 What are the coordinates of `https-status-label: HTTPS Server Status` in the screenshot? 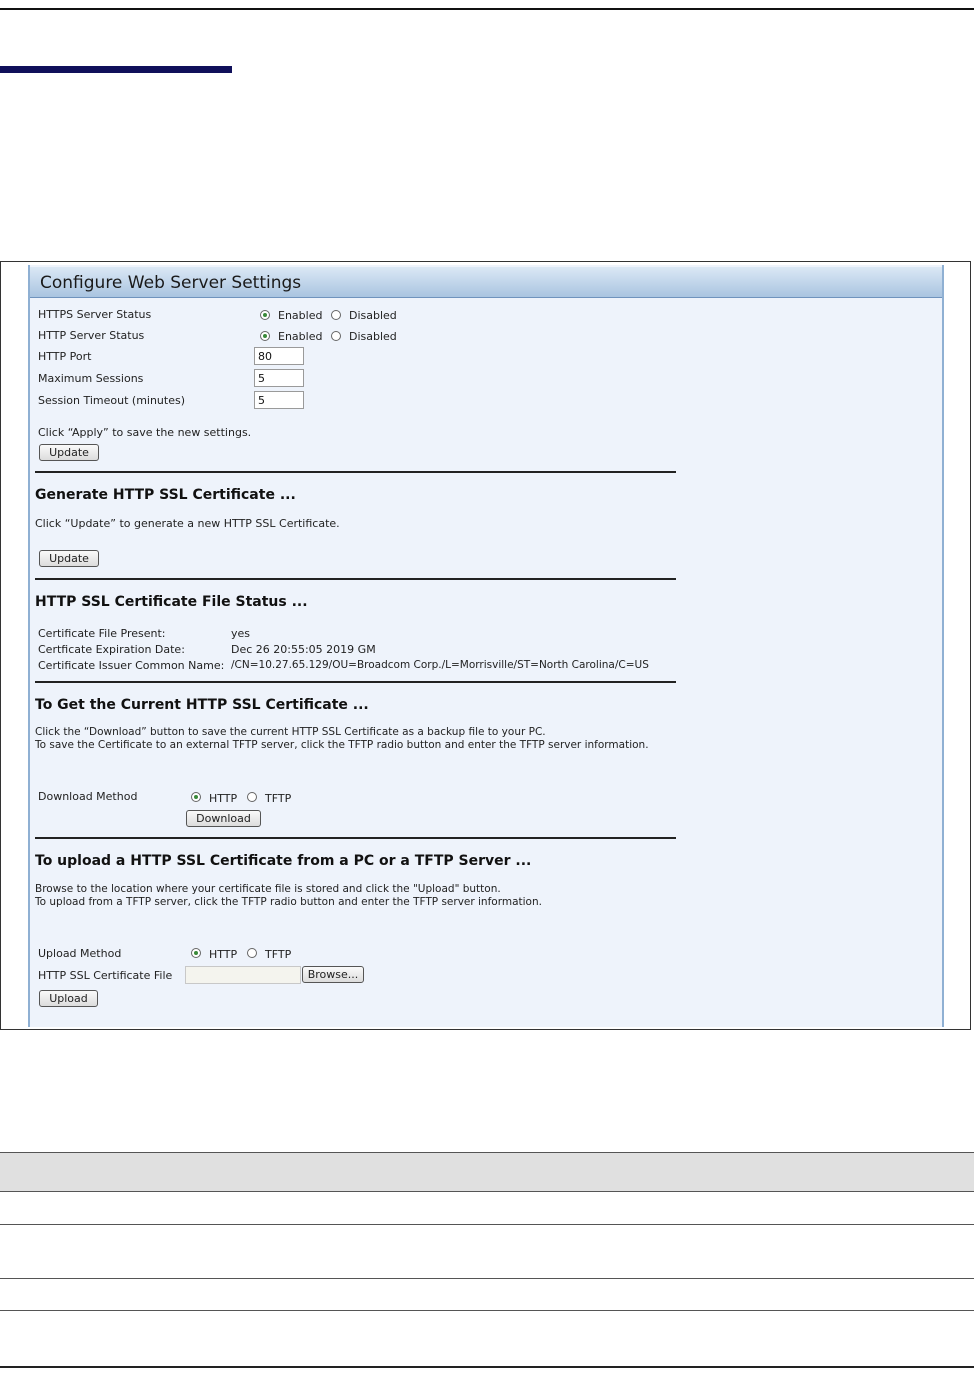 It's located at (95, 314).